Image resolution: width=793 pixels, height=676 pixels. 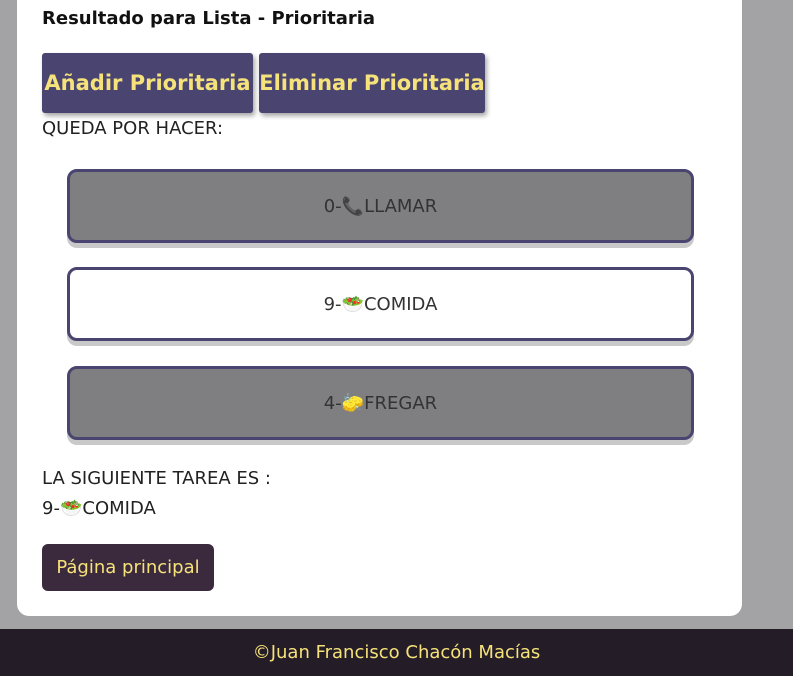 What do you see at coordinates (332, 403) in the screenshot?
I see `task-priority: 4-` at bounding box center [332, 403].